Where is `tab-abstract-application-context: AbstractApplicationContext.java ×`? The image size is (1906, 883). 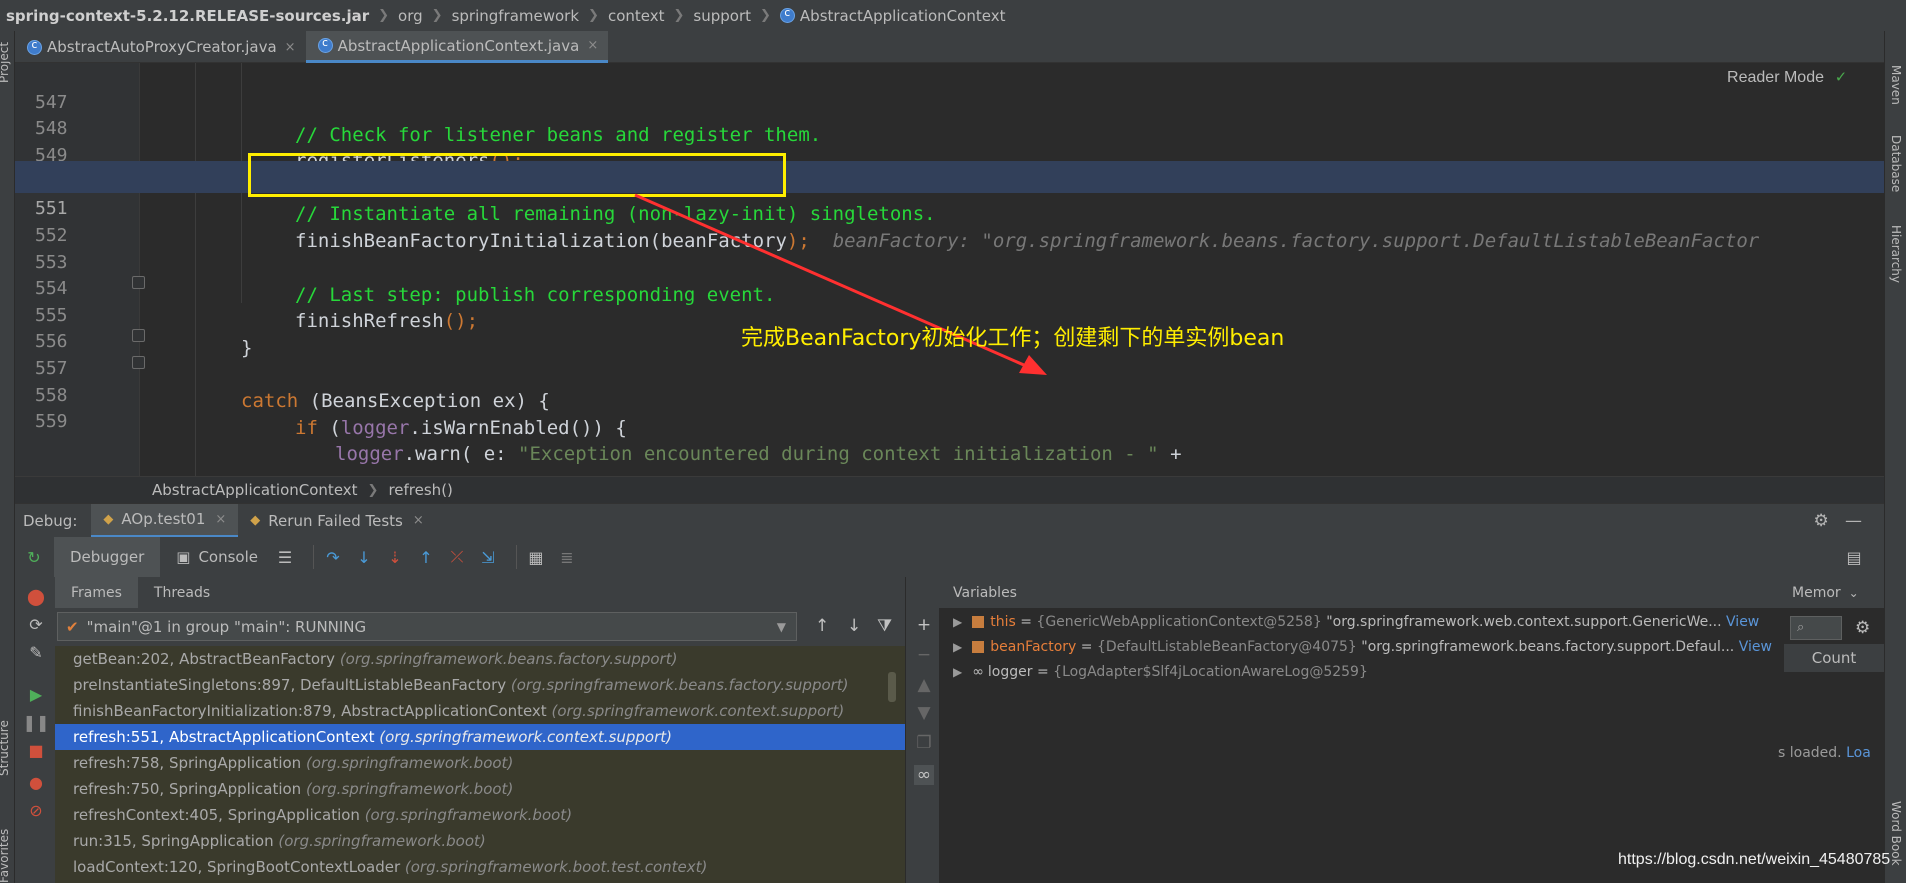
tab-abstract-application-context: AbstractApplicationContext.java × is located at coordinates (457, 47).